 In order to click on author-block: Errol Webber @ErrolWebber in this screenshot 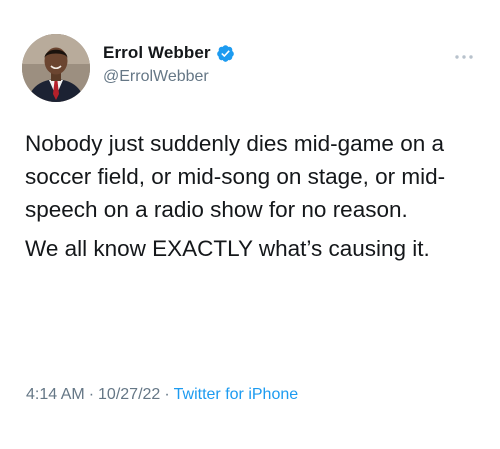, I will do `click(268, 63)`.